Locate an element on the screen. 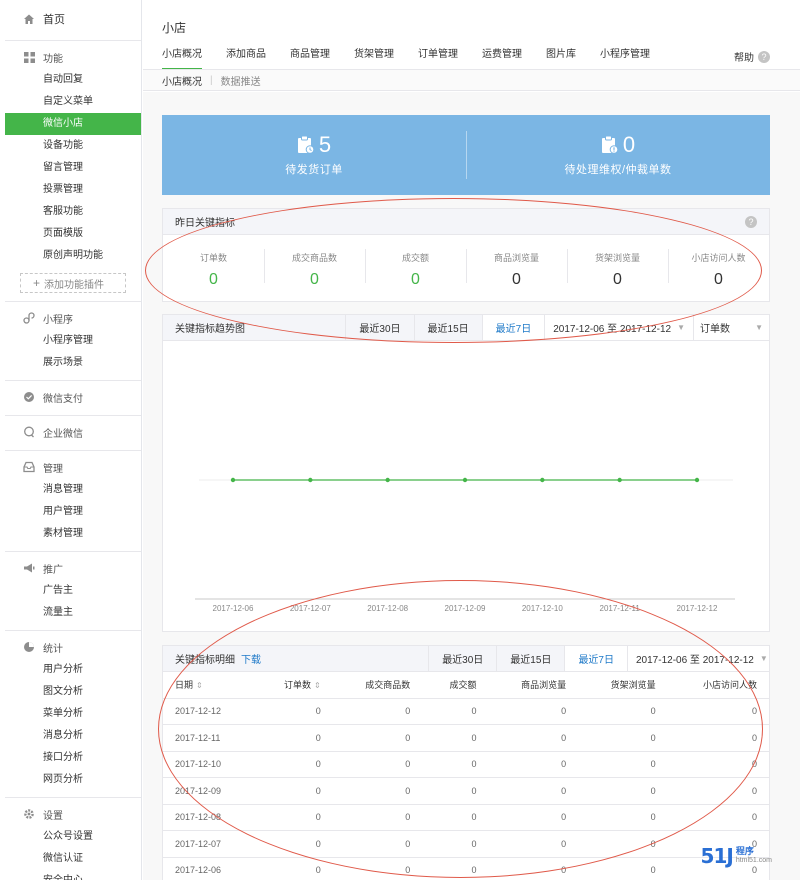  sidebar-item-enterprise-wechat: 企业微信 is located at coordinates (73, 432).